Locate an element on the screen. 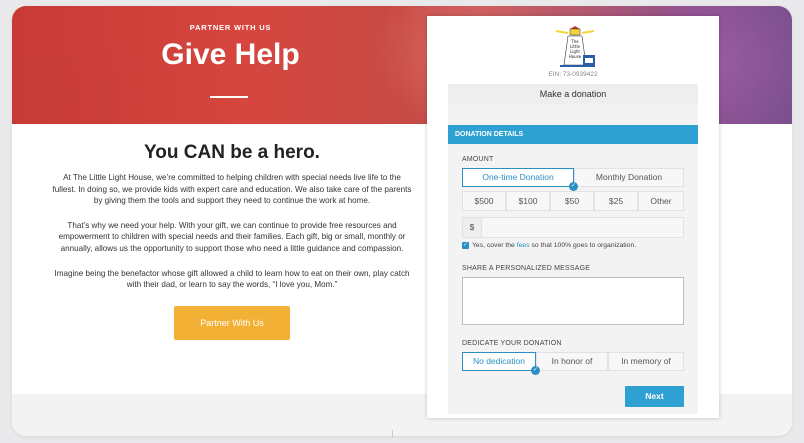 The width and height of the screenshot is (804, 443). section-heading: You CAN be a hero. is located at coordinates (232, 152).